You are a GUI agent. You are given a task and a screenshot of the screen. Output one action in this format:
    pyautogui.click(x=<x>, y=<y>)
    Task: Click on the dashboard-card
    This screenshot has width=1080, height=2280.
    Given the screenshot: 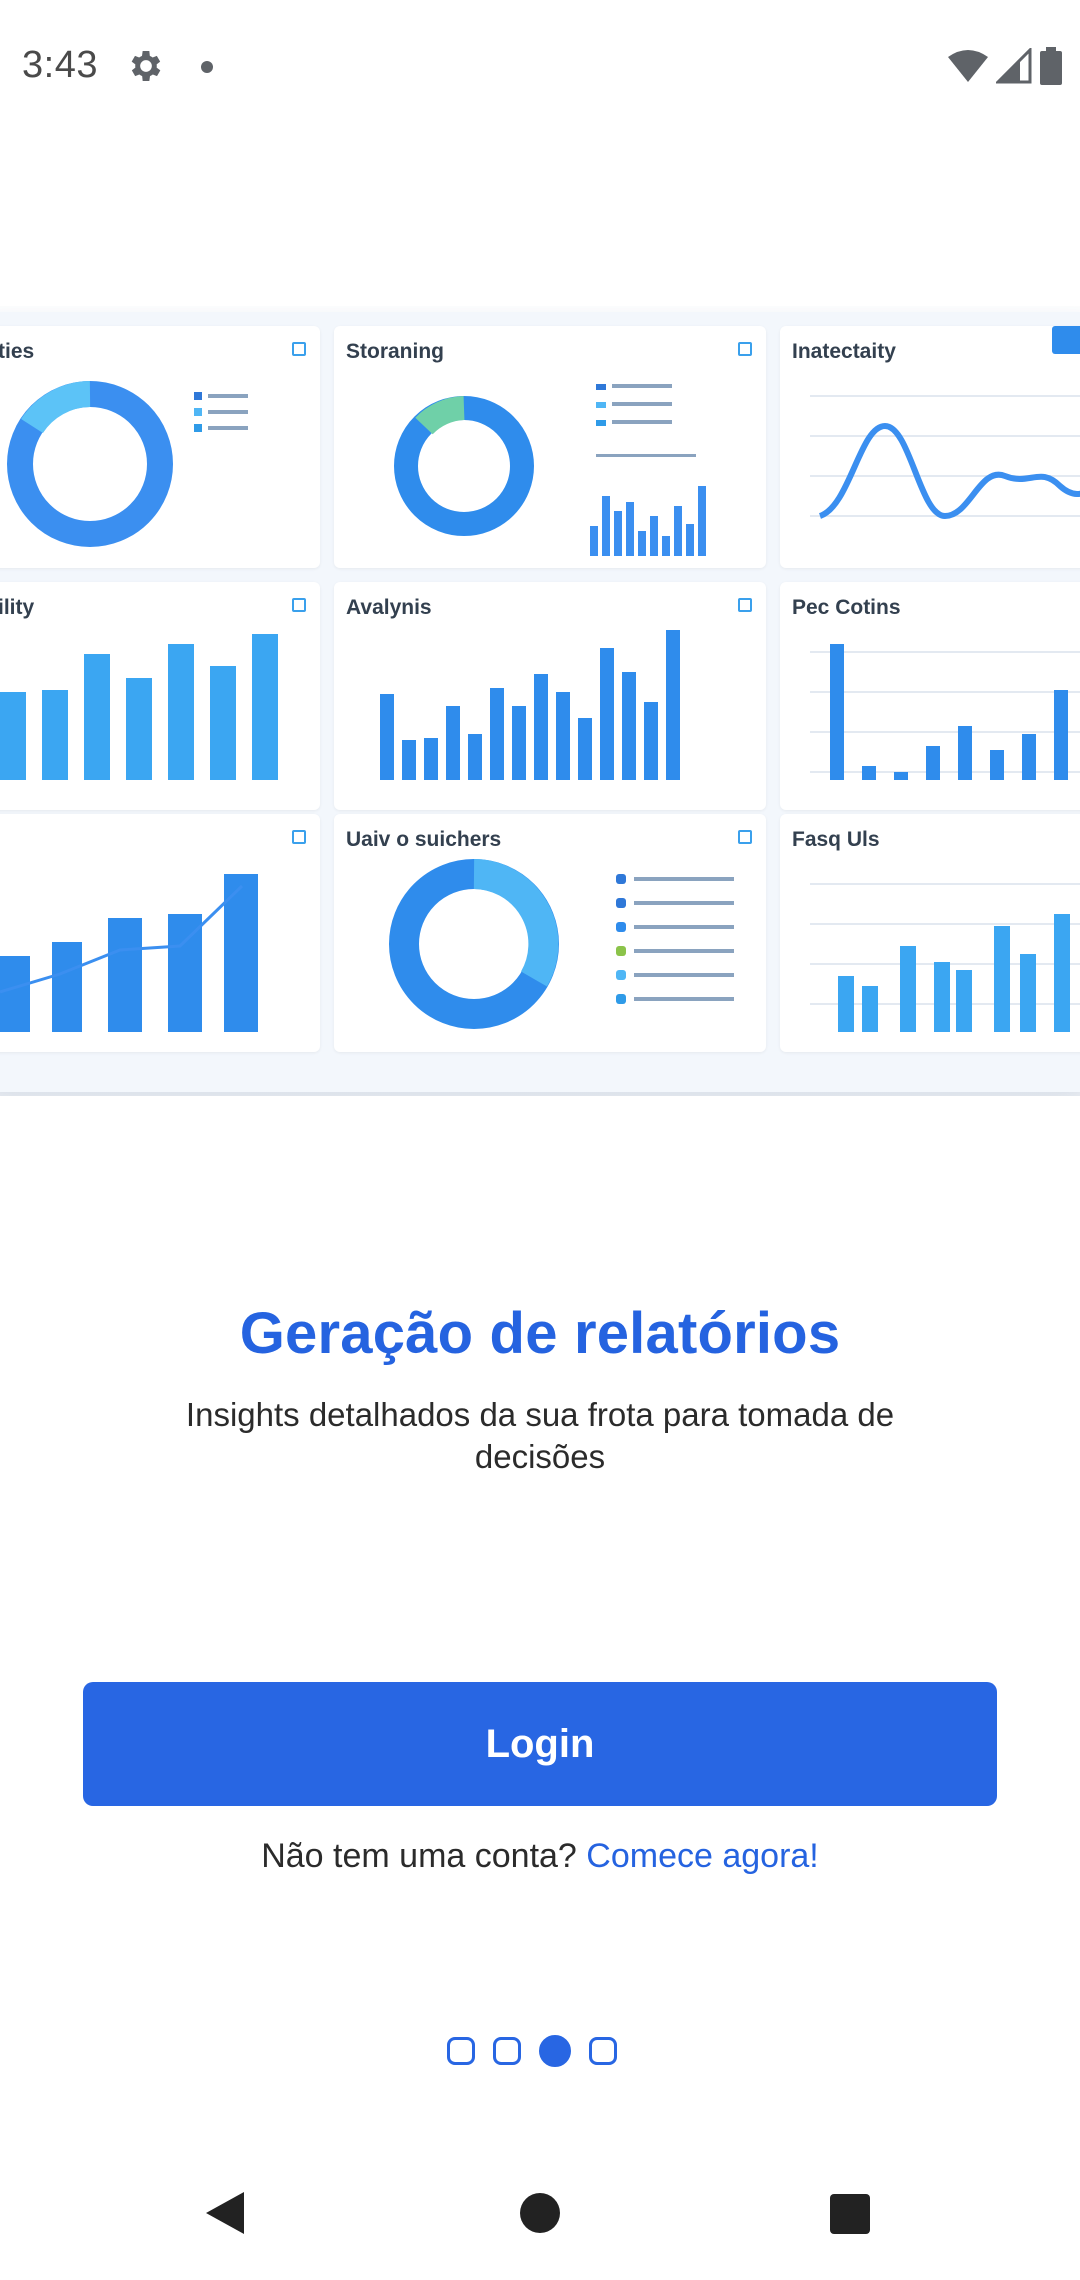 What is the action you would take?
    pyautogui.click(x=160, y=933)
    